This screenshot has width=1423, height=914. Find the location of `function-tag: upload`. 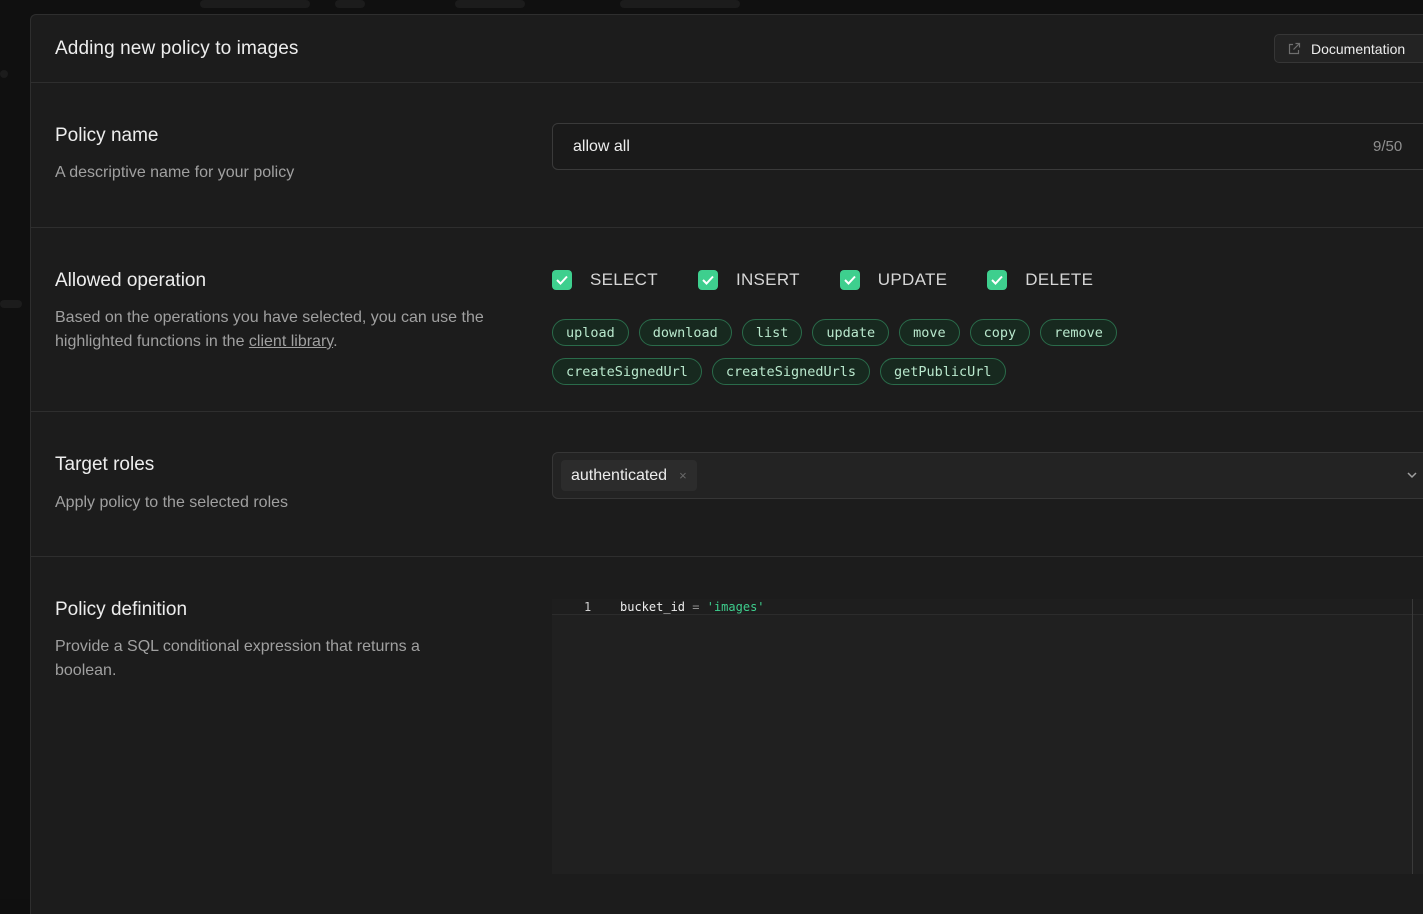

function-tag: upload is located at coordinates (590, 332).